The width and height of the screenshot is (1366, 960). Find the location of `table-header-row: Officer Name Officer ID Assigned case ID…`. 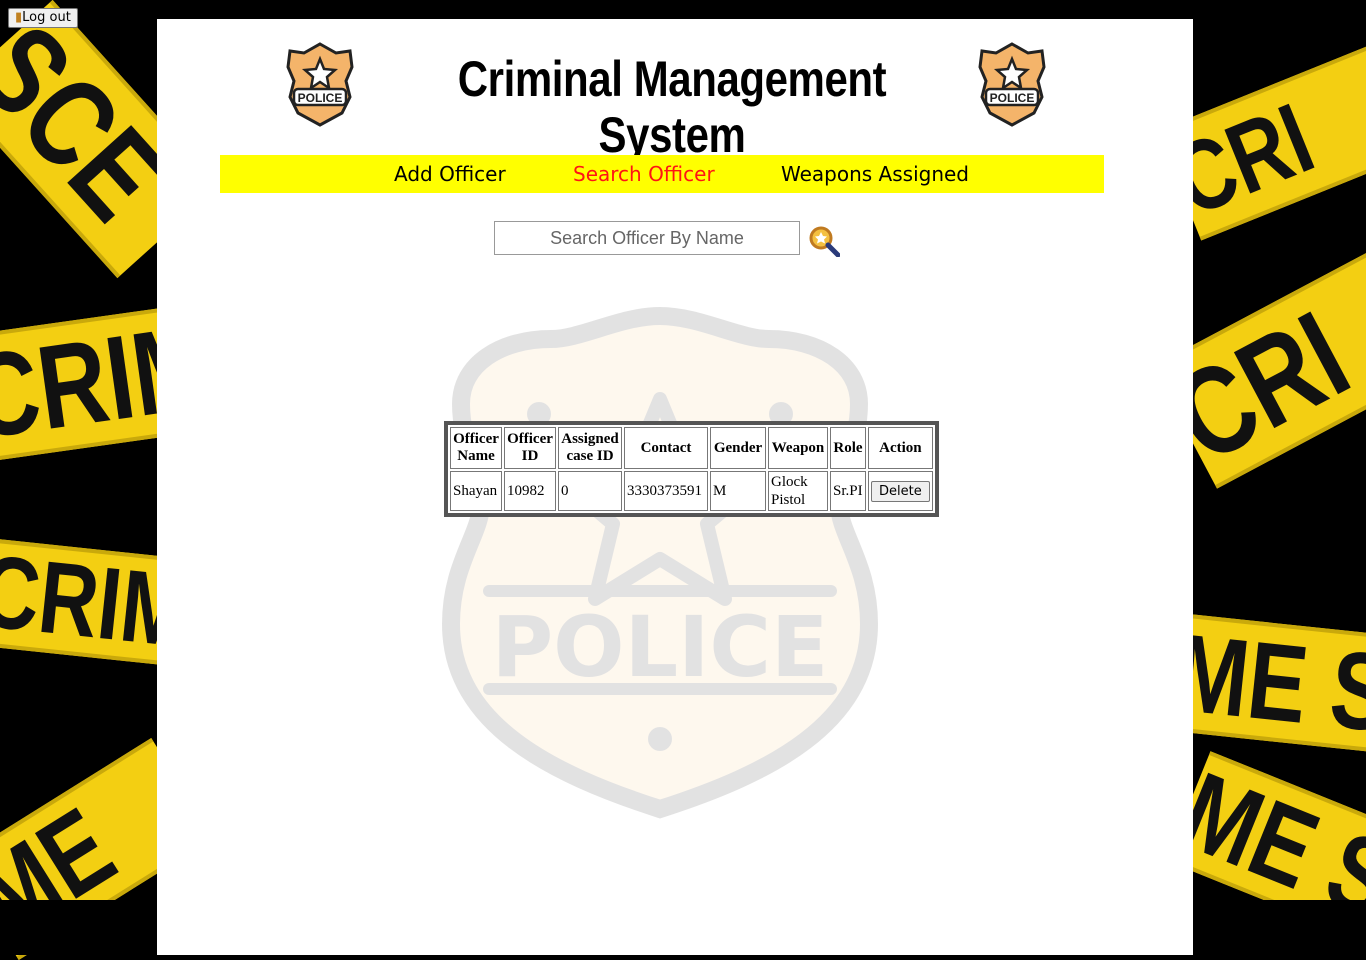

table-header-row: Officer Name Officer ID Assigned case ID… is located at coordinates (691, 448).